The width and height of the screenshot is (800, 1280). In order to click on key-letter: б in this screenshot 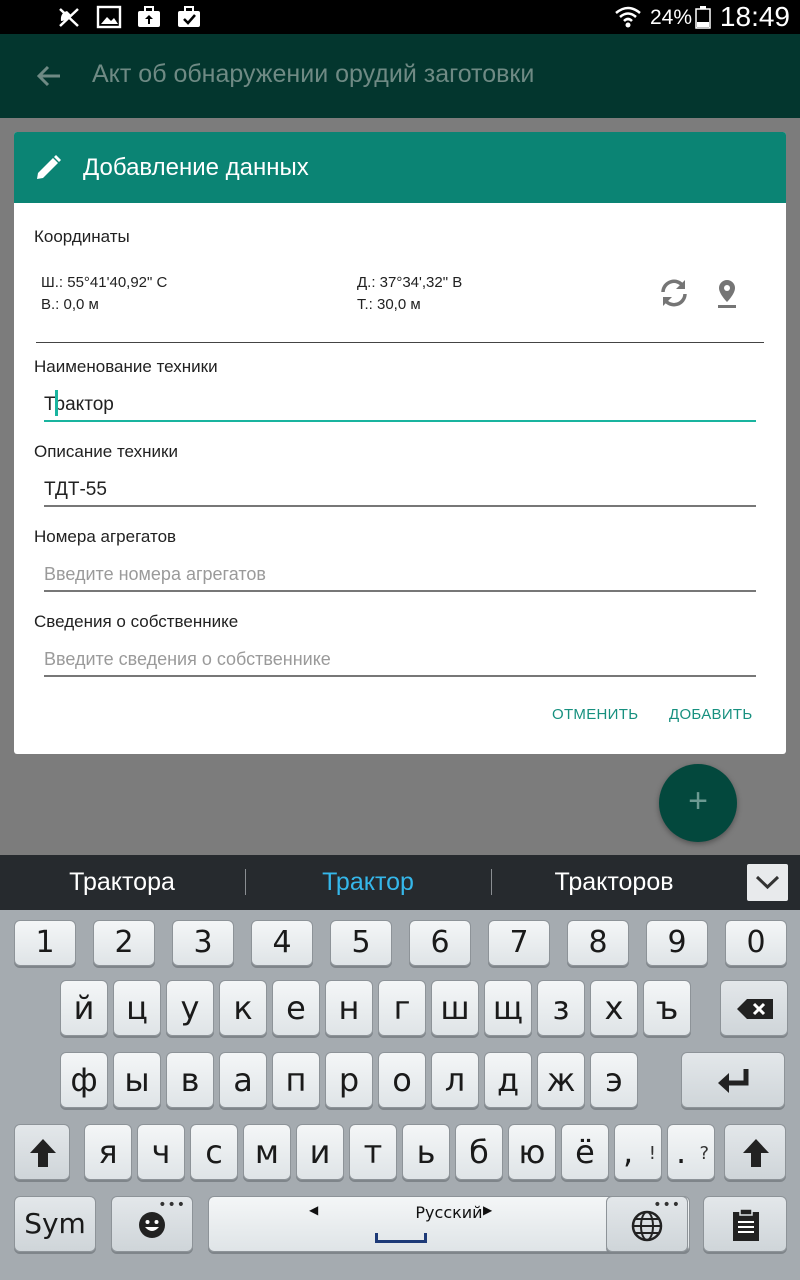, I will do `click(479, 1152)`.